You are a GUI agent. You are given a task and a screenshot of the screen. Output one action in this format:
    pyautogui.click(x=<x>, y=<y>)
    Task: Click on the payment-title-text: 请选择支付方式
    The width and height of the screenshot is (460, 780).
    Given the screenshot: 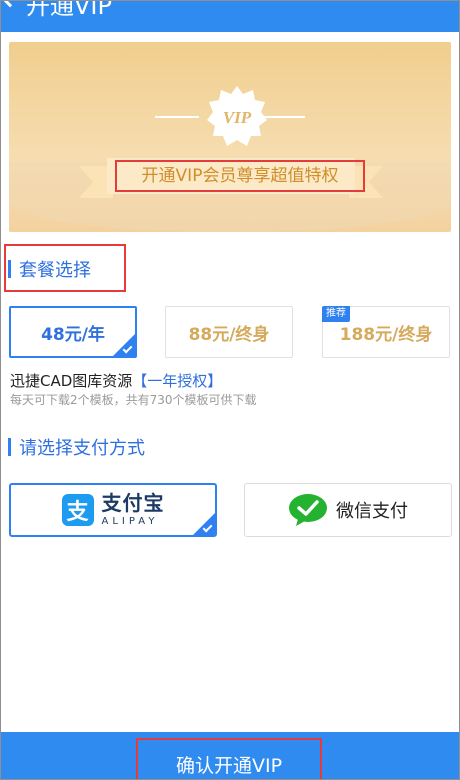 What is the action you would take?
    pyautogui.click(x=82, y=448)
    